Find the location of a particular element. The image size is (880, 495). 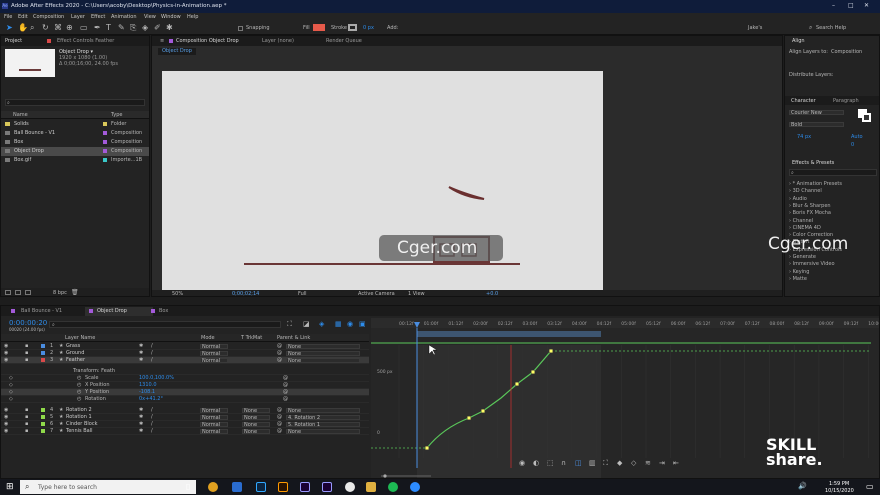

rectangle-tool-icon: ▭ is located at coordinates (84, 27).